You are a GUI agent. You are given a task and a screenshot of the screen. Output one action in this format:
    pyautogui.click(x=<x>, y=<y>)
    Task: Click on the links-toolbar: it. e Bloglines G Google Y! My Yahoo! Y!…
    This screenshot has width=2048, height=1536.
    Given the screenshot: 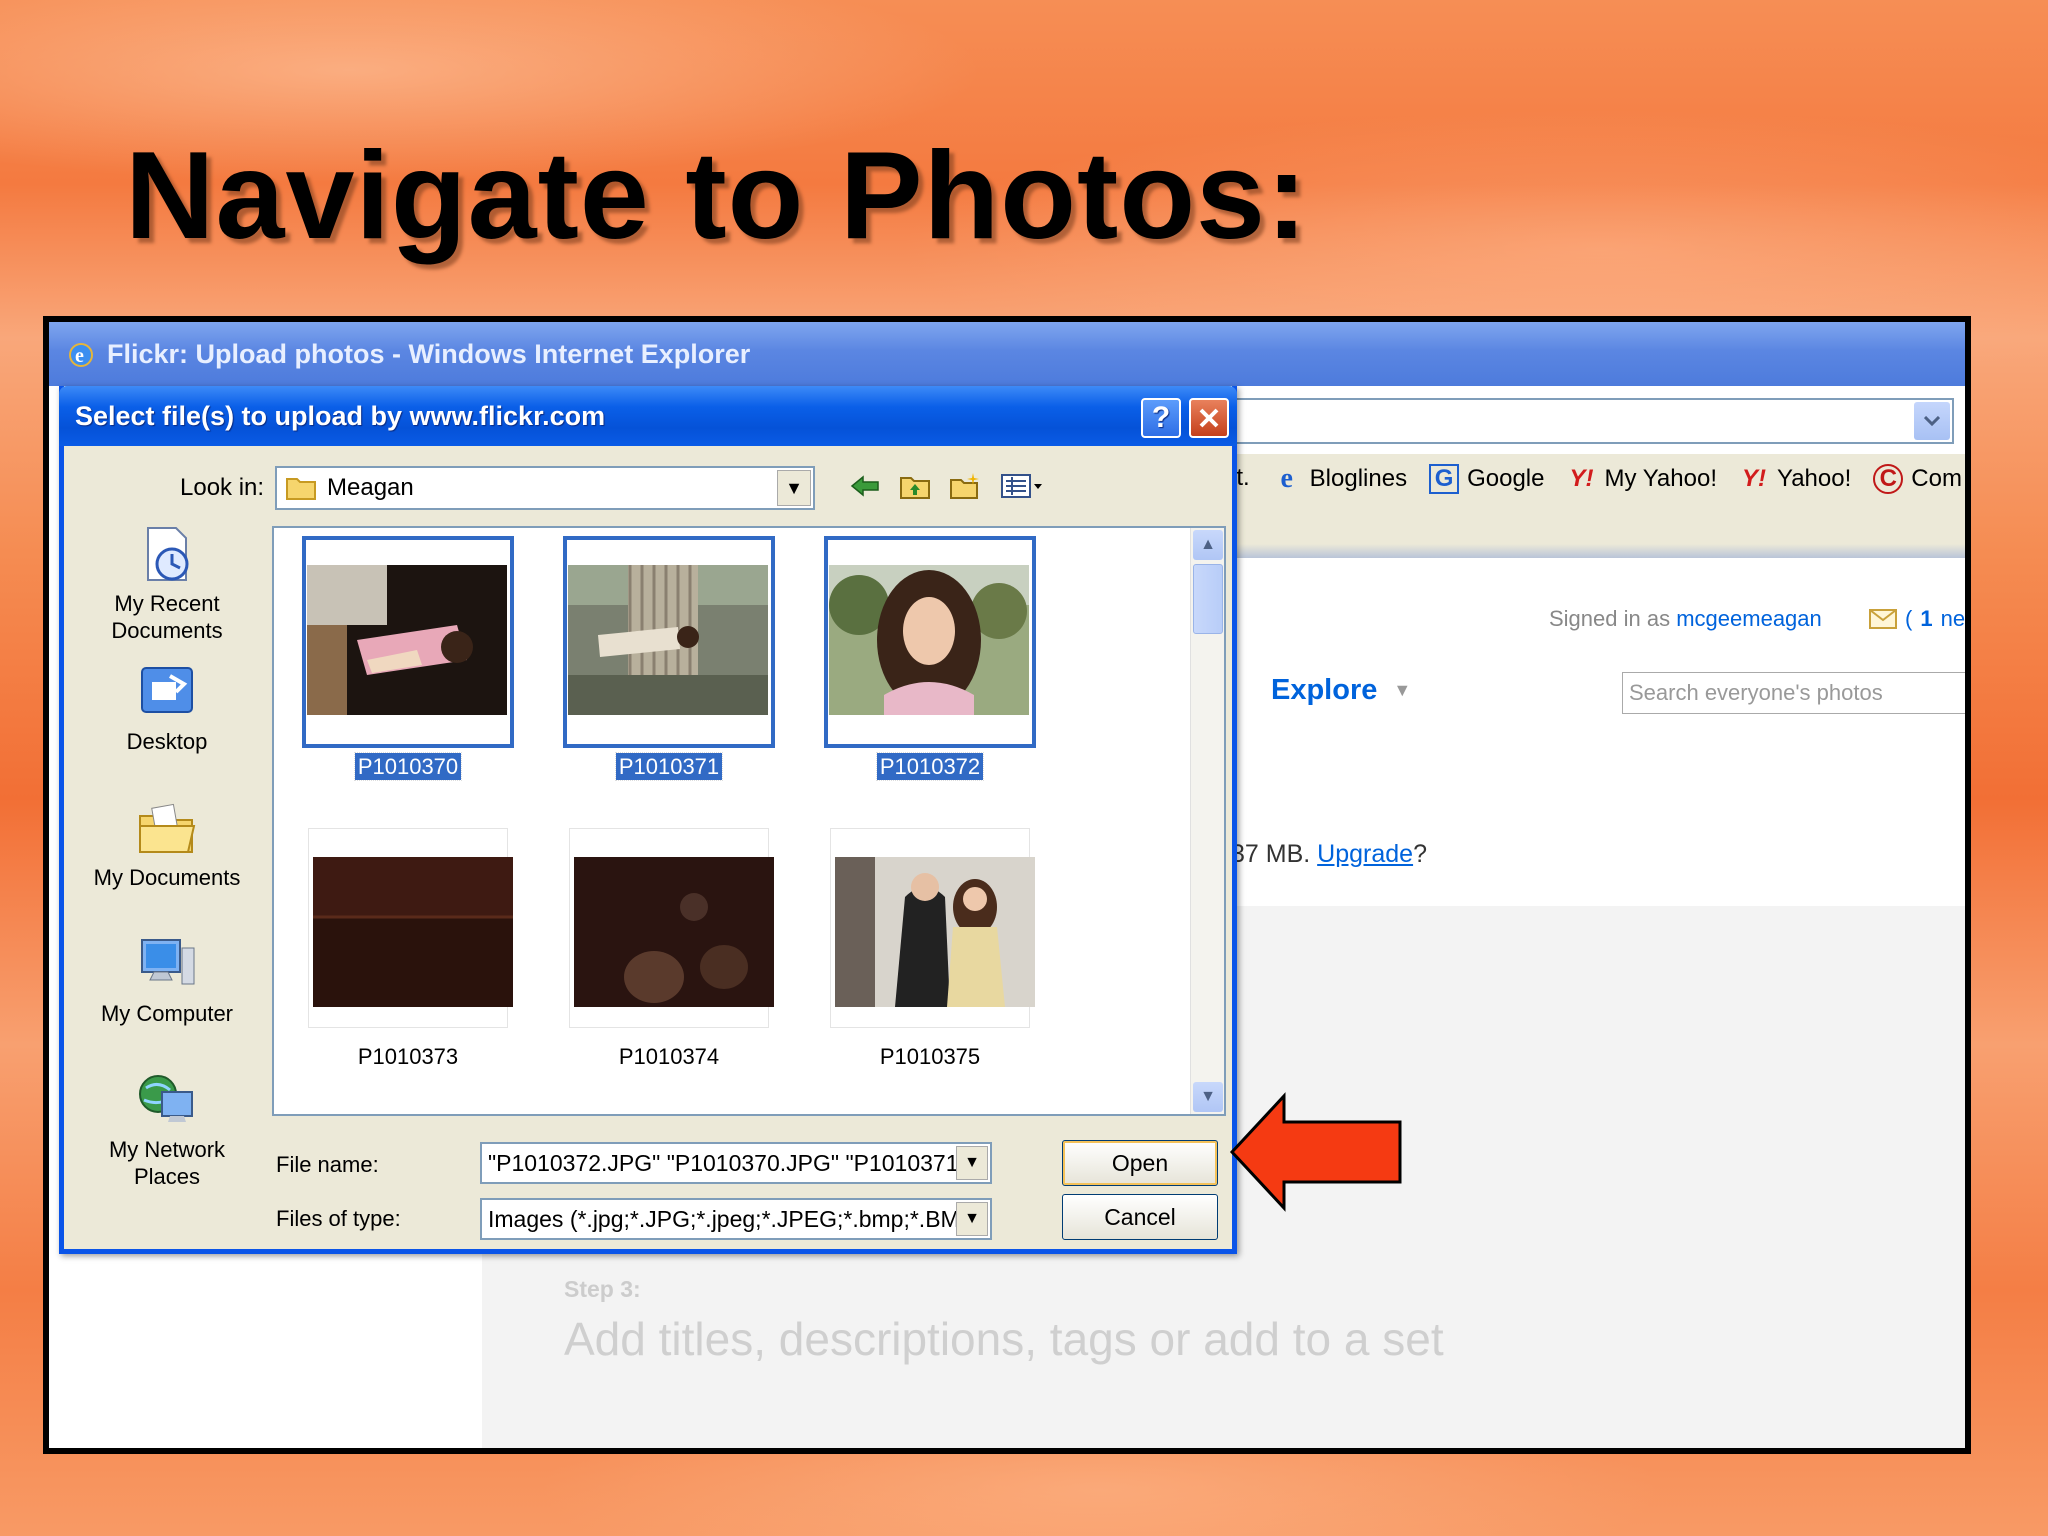 What is the action you would take?
    pyautogui.click(x=1597, y=499)
    